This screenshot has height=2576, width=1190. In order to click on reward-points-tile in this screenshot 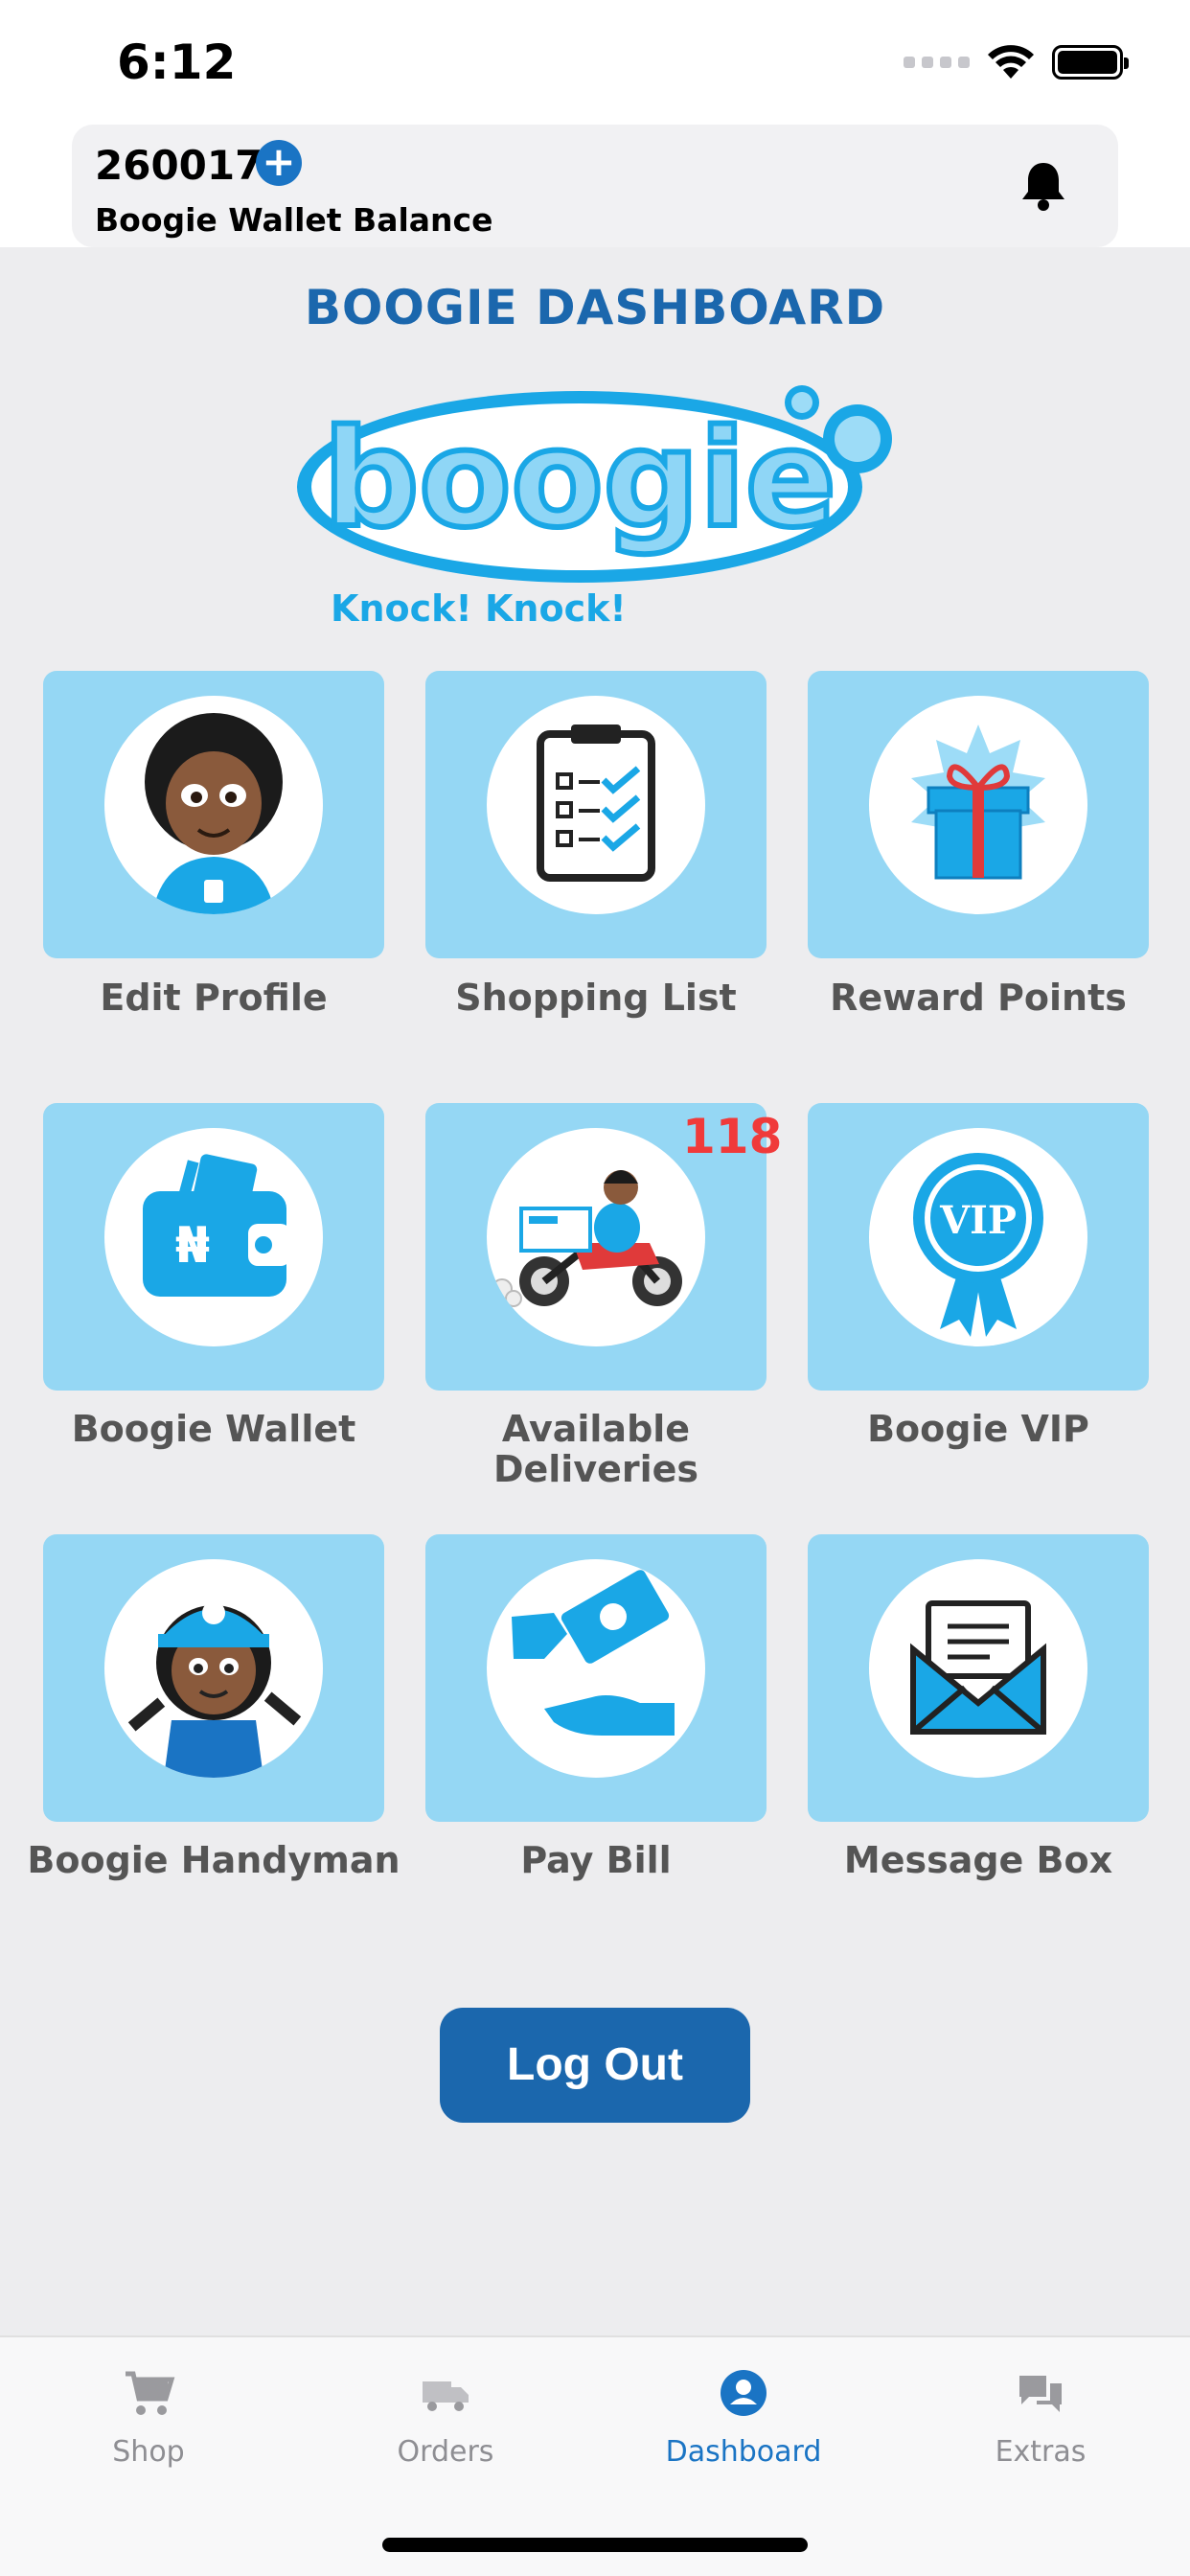, I will do `click(979, 814)`.